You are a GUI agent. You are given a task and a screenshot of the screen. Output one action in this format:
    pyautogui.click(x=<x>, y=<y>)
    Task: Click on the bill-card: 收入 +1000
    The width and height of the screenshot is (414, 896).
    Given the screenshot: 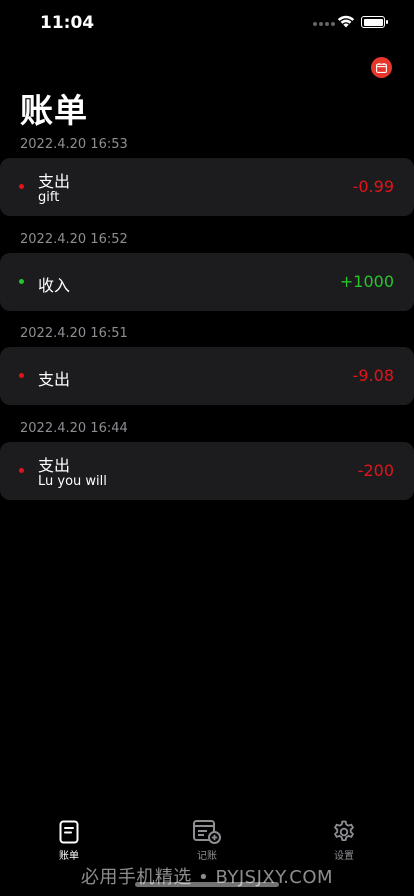 What is the action you would take?
    pyautogui.click(x=207, y=282)
    